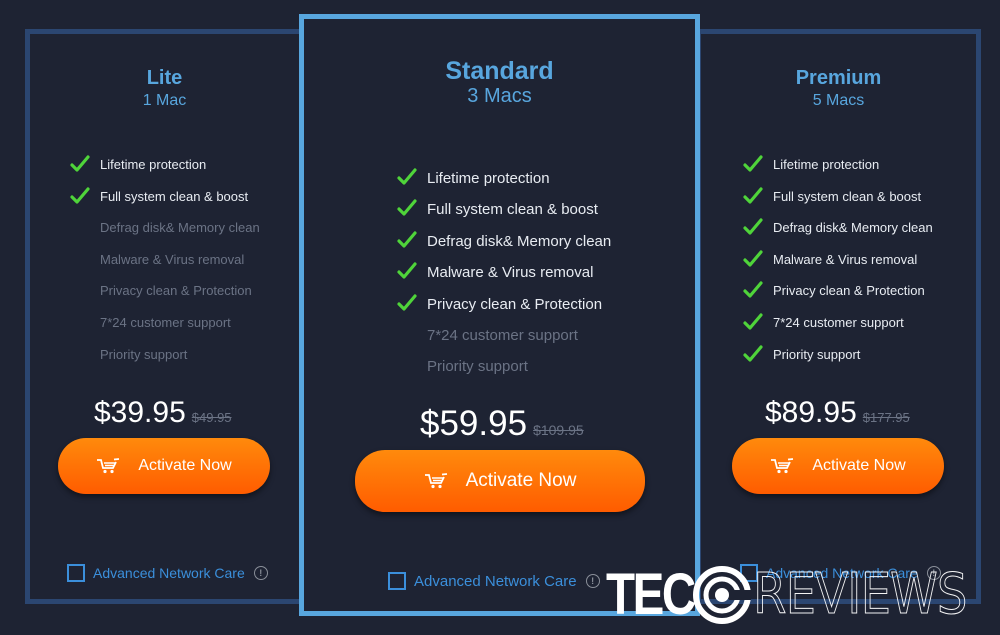  I want to click on price: $59.95, so click(474, 423).